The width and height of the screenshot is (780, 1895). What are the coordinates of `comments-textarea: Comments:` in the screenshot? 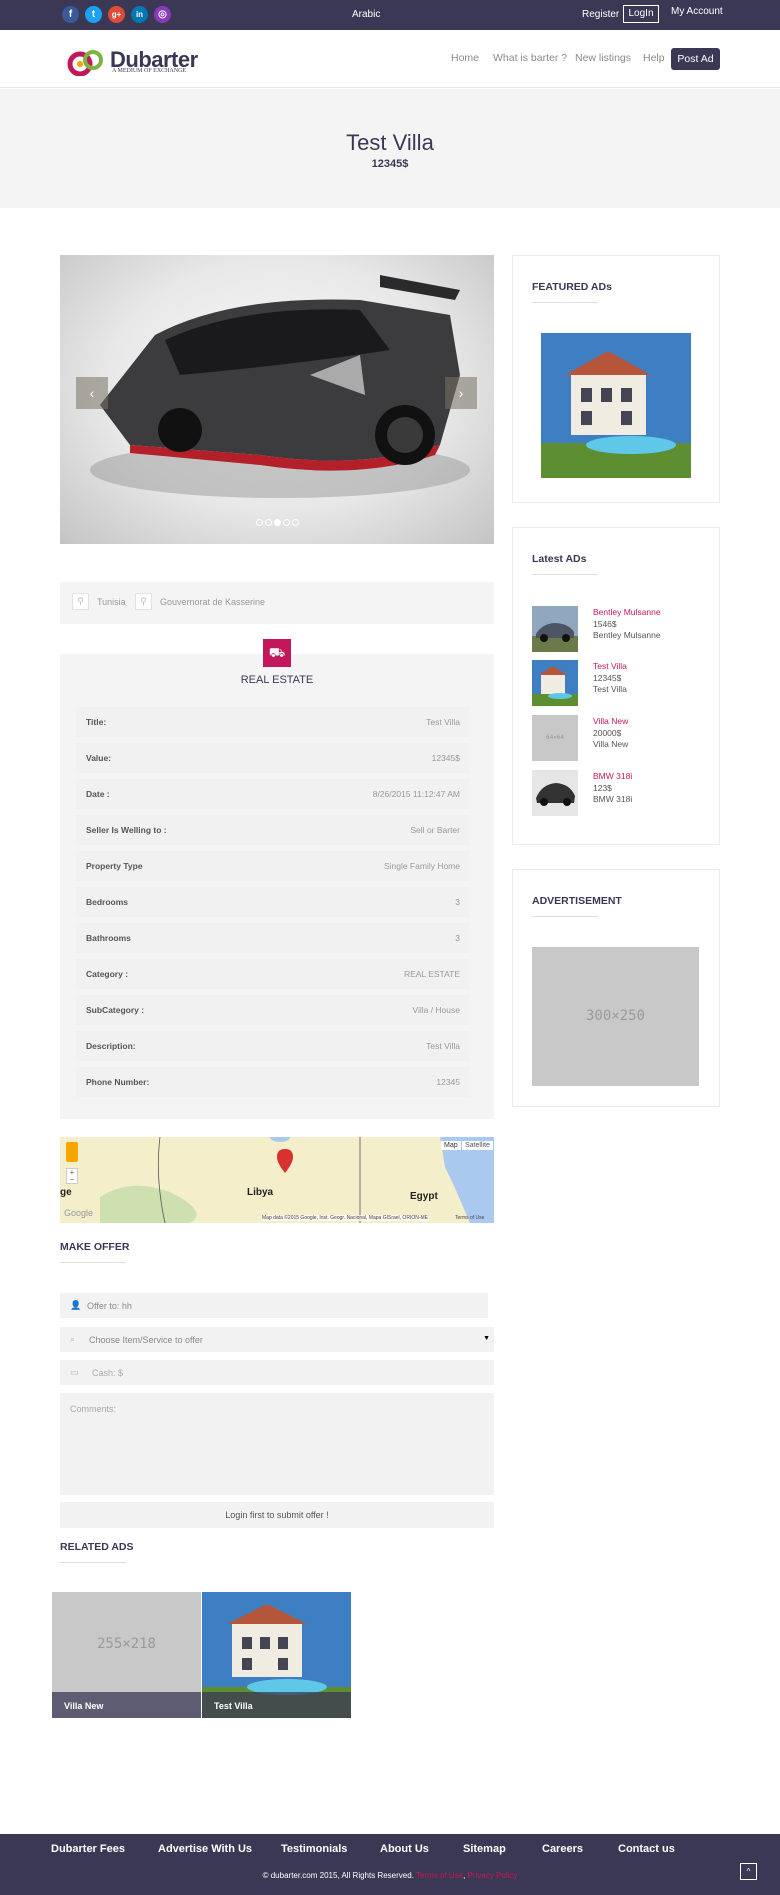 It's located at (277, 1444).